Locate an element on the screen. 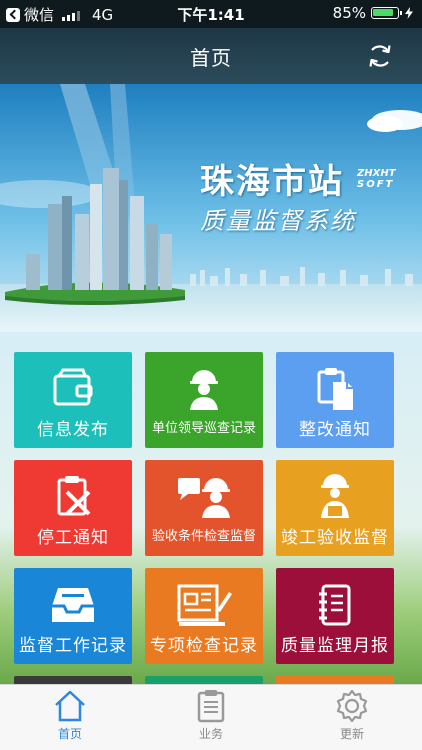  tile-label: 专项检查记录 is located at coordinates (204, 646).